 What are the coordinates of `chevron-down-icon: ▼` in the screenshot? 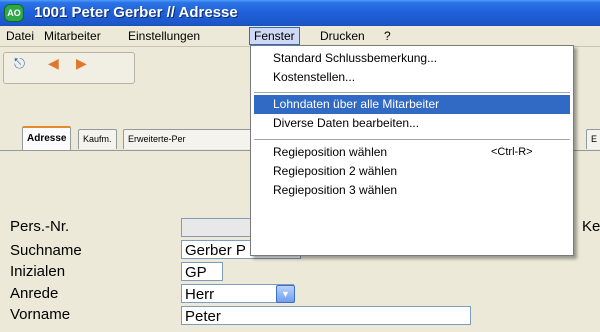 It's located at (285, 294).